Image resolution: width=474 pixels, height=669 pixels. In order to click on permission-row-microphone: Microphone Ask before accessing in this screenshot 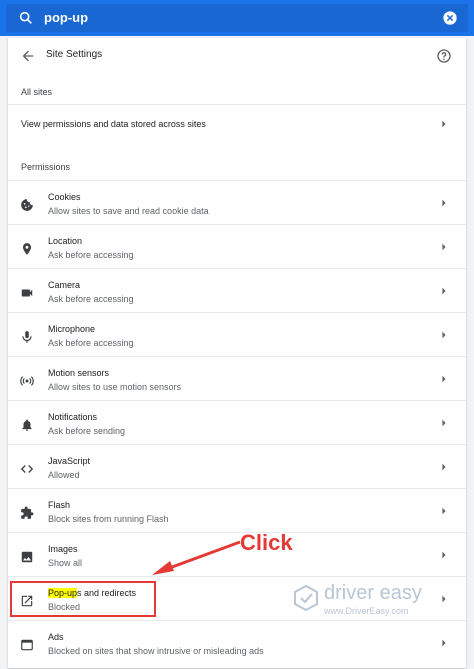, I will do `click(237, 334)`.